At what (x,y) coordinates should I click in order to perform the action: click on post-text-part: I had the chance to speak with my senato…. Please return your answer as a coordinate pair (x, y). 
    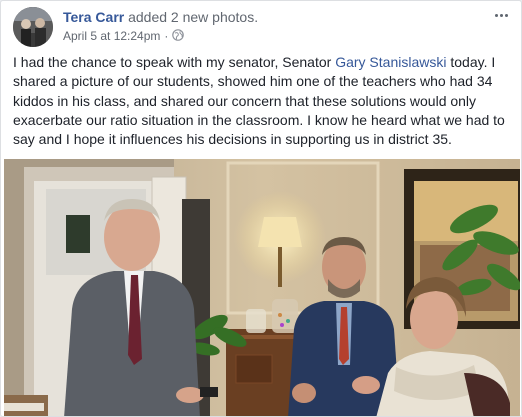
    Looking at the image, I should click on (174, 62).